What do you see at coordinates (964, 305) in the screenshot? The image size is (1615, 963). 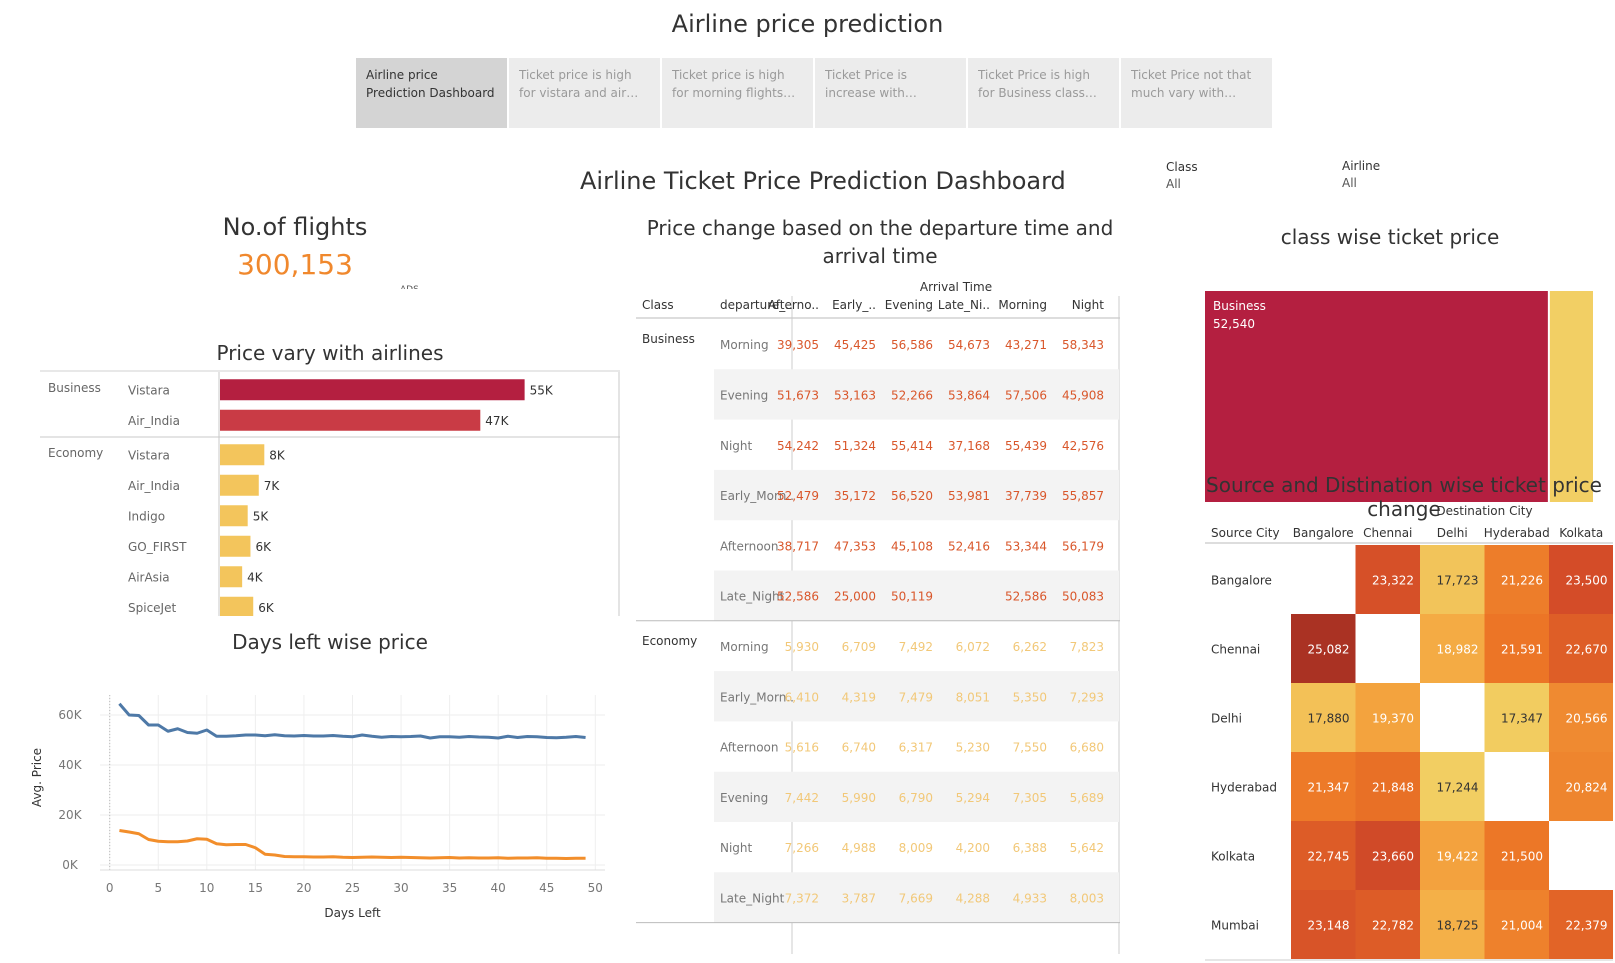 I see `table-col-header: Late_Ni..` at bounding box center [964, 305].